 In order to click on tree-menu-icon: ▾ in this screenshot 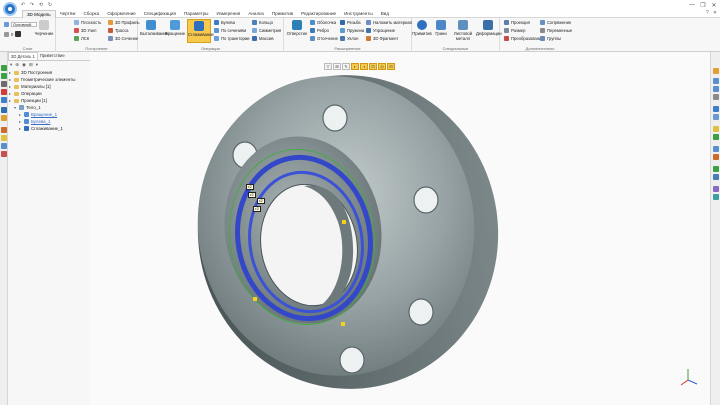, I will do `click(37, 65)`.